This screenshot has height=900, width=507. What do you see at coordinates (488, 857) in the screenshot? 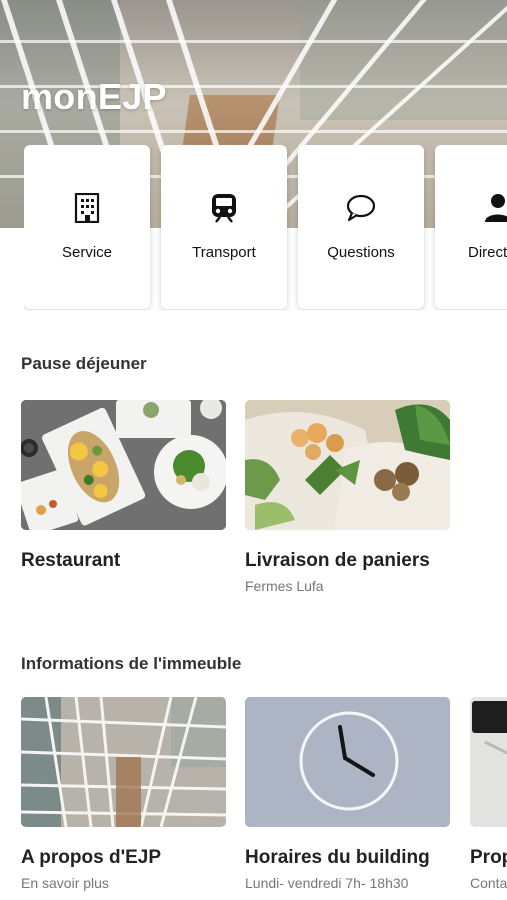
I see `card-title: Propriété` at bounding box center [488, 857].